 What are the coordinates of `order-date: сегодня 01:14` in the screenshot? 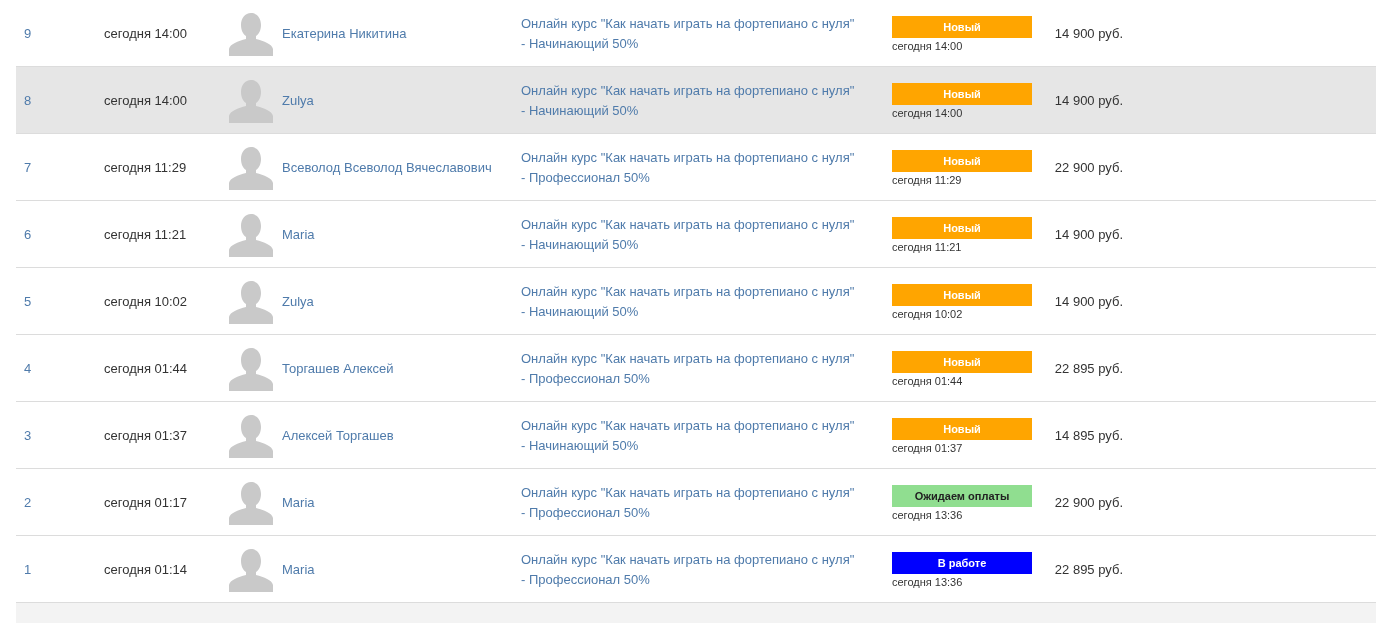 It's located at (146, 569).